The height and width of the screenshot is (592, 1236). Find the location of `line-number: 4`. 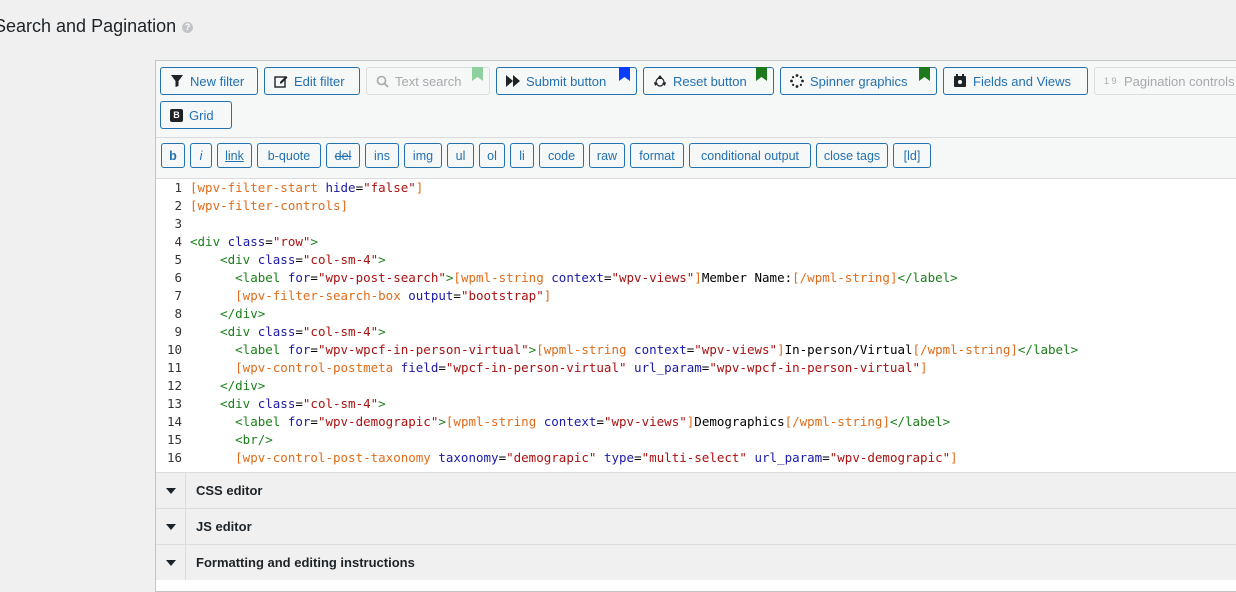

line-number: 4 is located at coordinates (178, 241).